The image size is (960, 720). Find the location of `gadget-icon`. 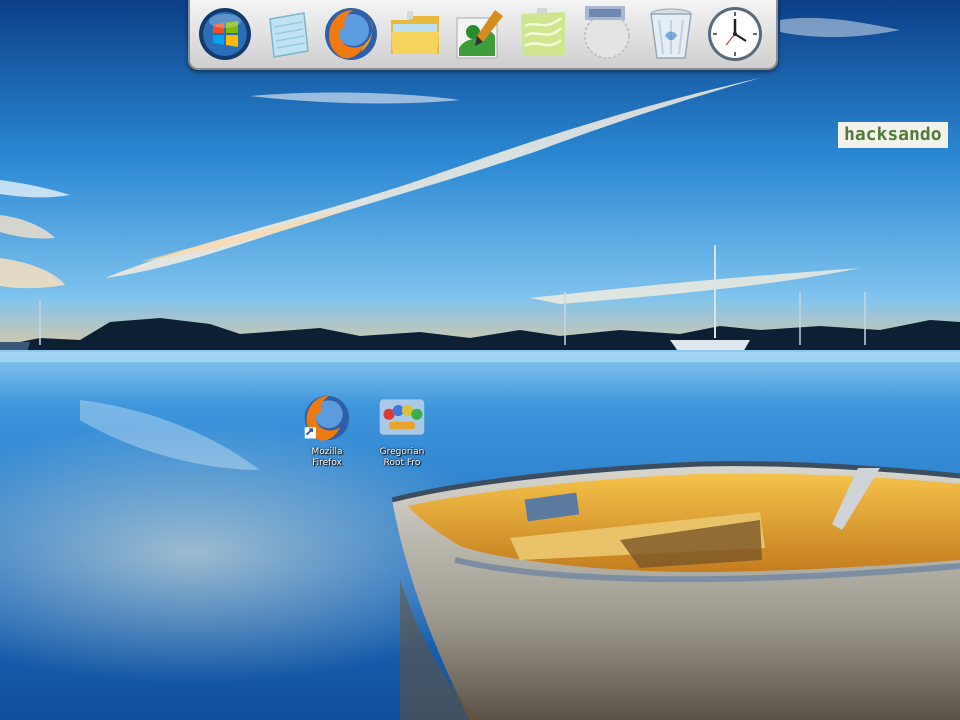

gadget-icon is located at coordinates (607, 32).